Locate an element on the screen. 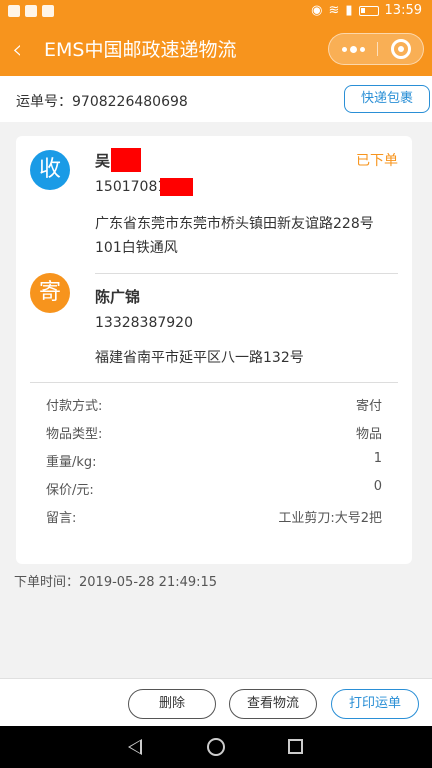 This screenshot has width=432, height=768. status-bar: ◉ ≋ ▮ 13:59 is located at coordinates (216, 12).